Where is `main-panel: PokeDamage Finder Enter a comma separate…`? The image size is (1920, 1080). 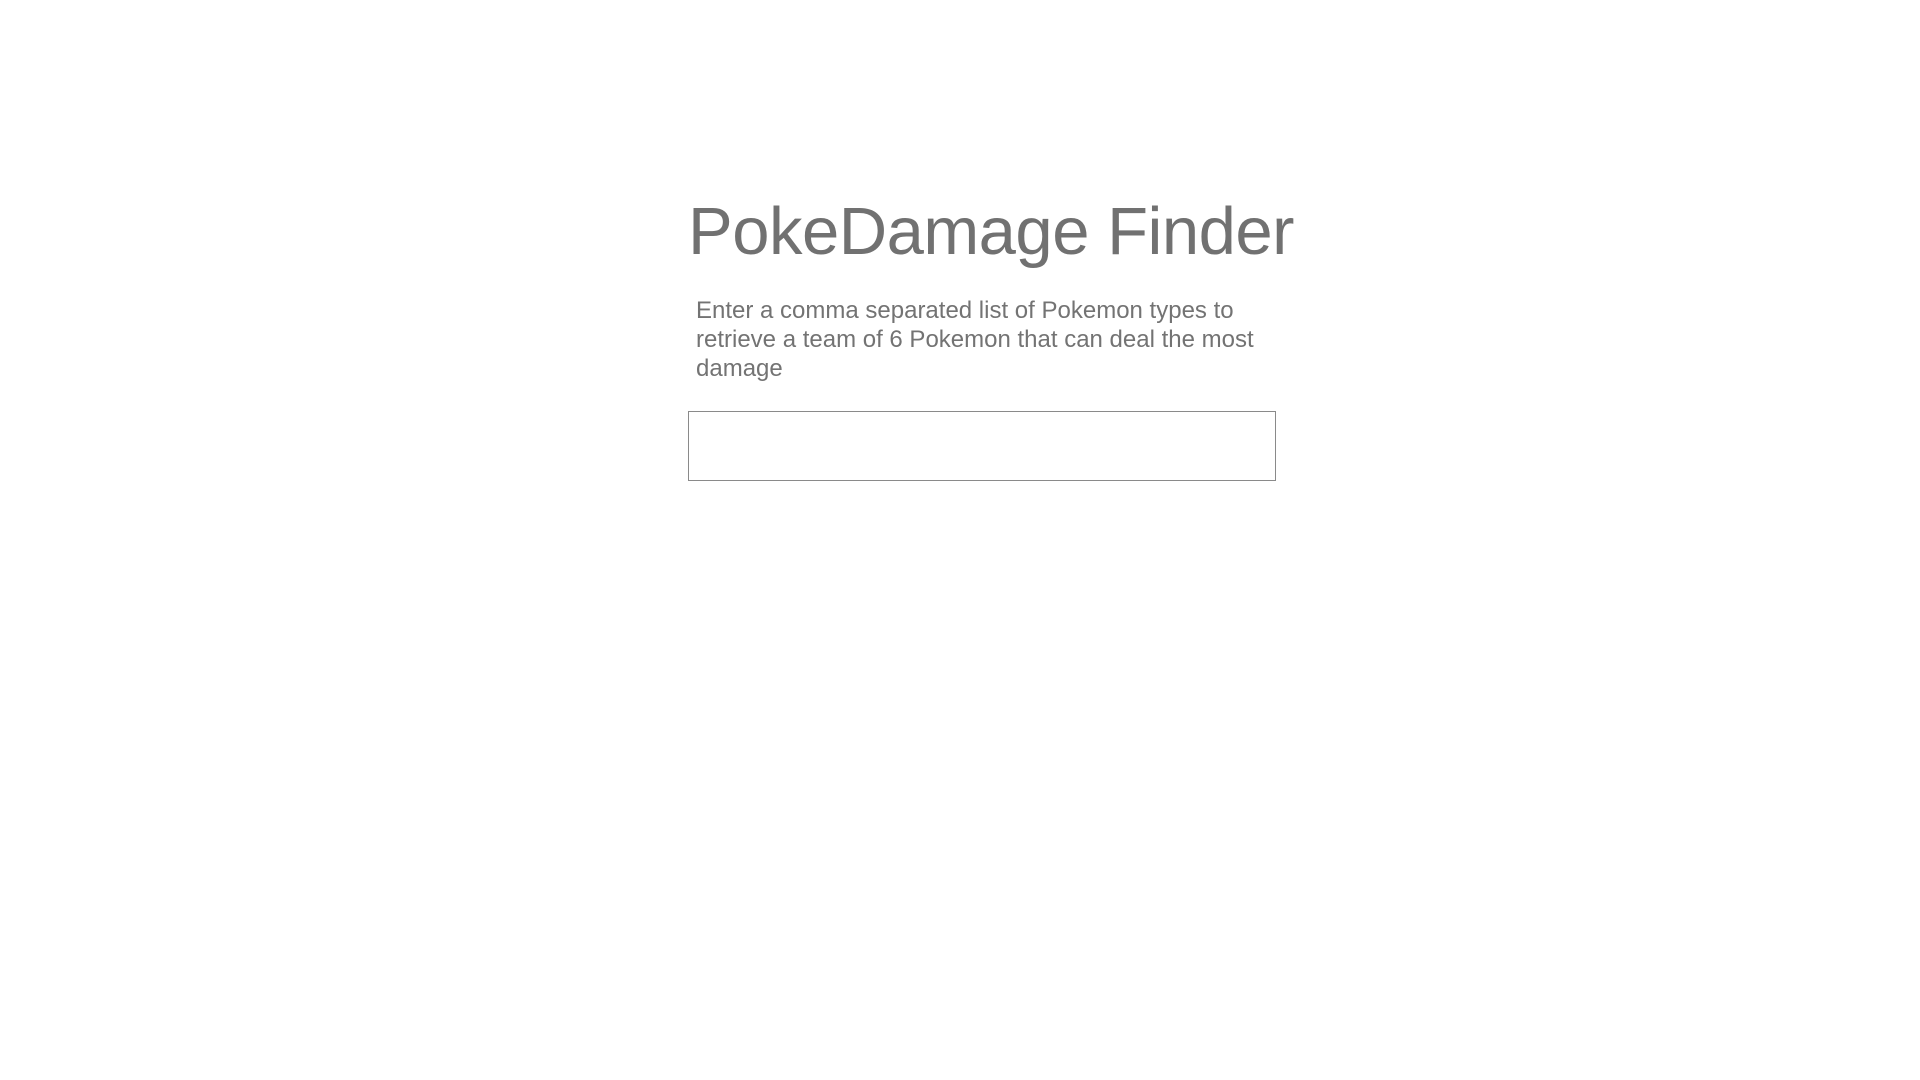 main-panel: PokeDamage Finder Enter a comma separate… is located at coordinates (991, 335).